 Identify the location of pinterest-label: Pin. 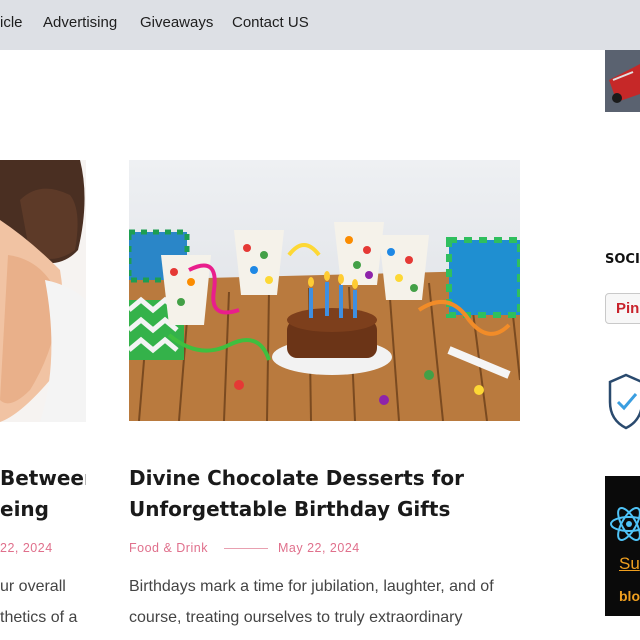
(628, 308).